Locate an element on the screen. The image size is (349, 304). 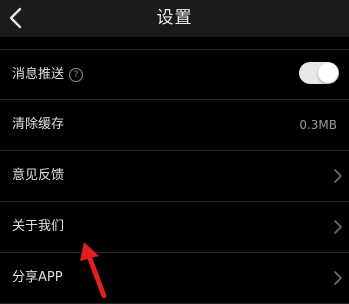
push-toggle is located at coordinates (319, 73).